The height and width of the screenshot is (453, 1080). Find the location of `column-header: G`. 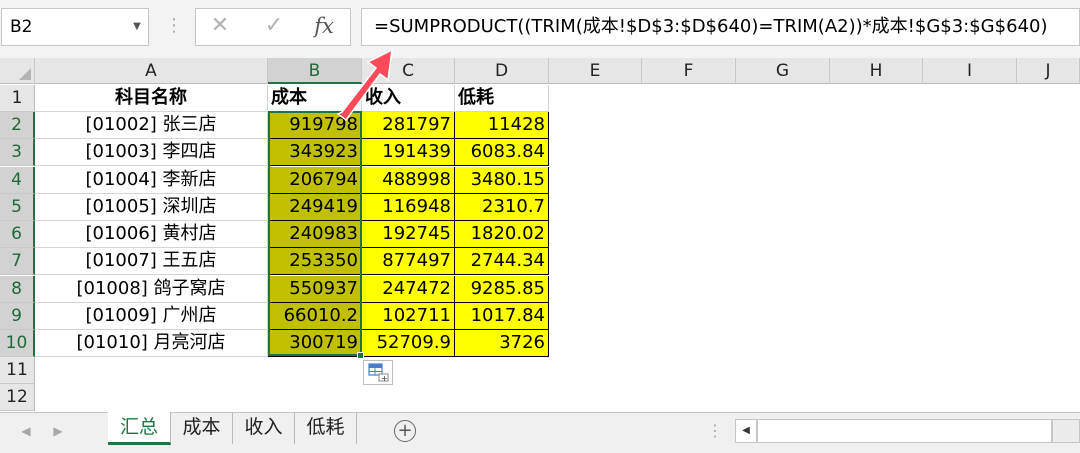

column-header: G is located at coordinates (783, 71).